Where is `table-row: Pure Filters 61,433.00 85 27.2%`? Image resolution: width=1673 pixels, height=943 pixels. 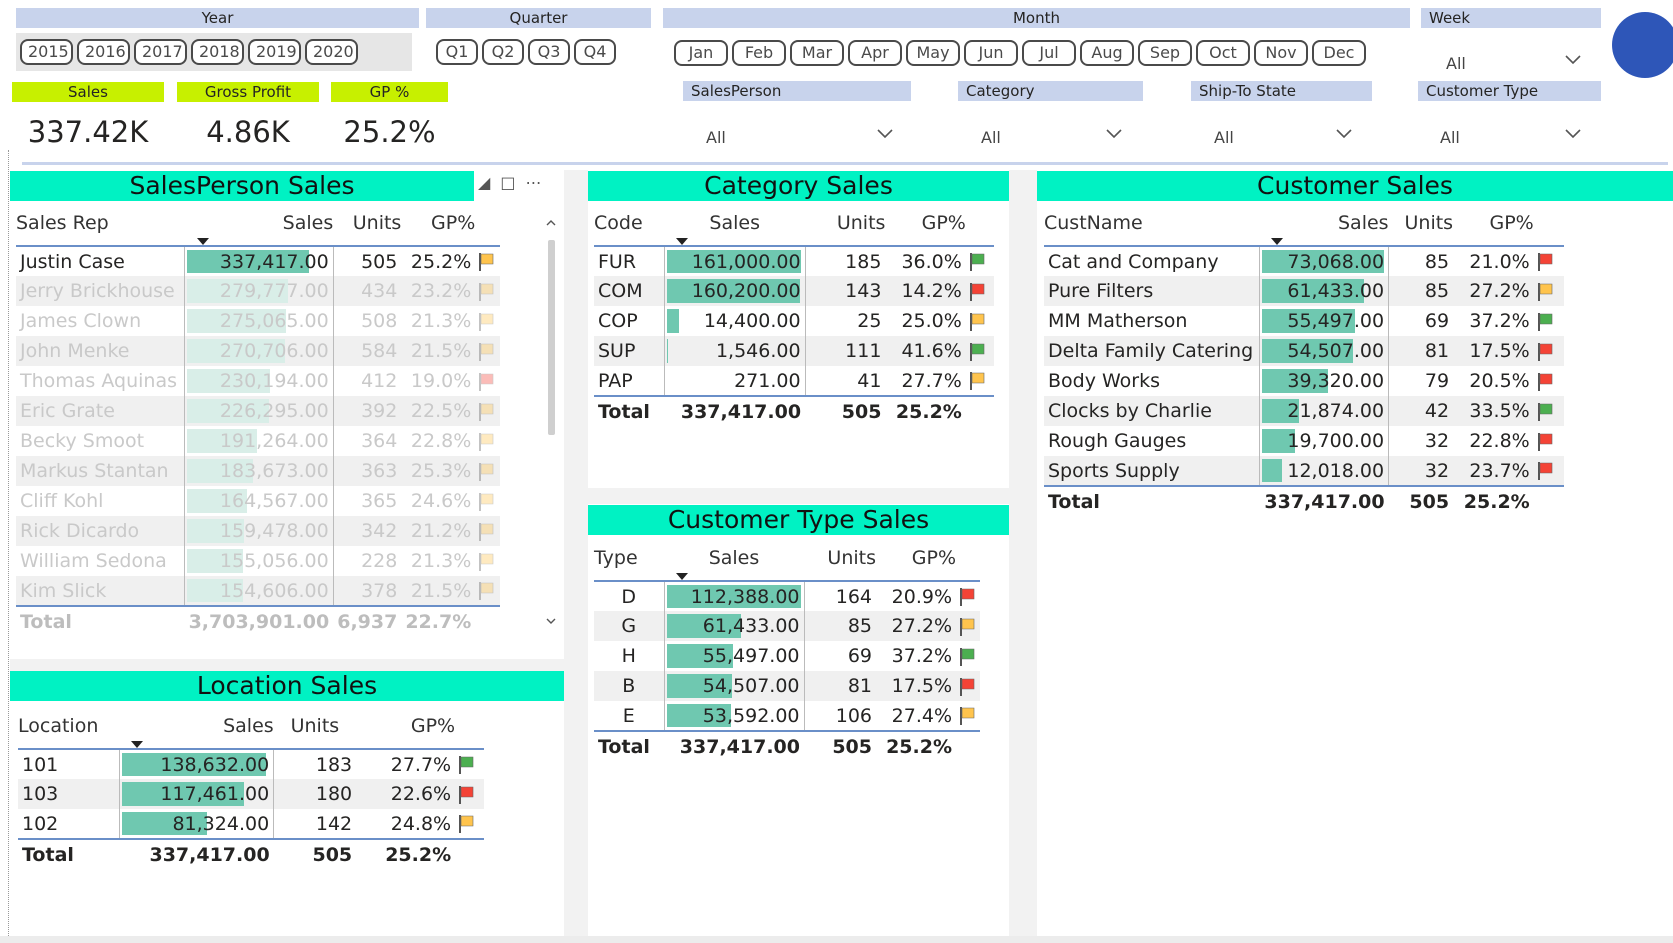
table-row: Pure Filters 61,433.00 85 27.2% is located at coordinates (1304, 291).